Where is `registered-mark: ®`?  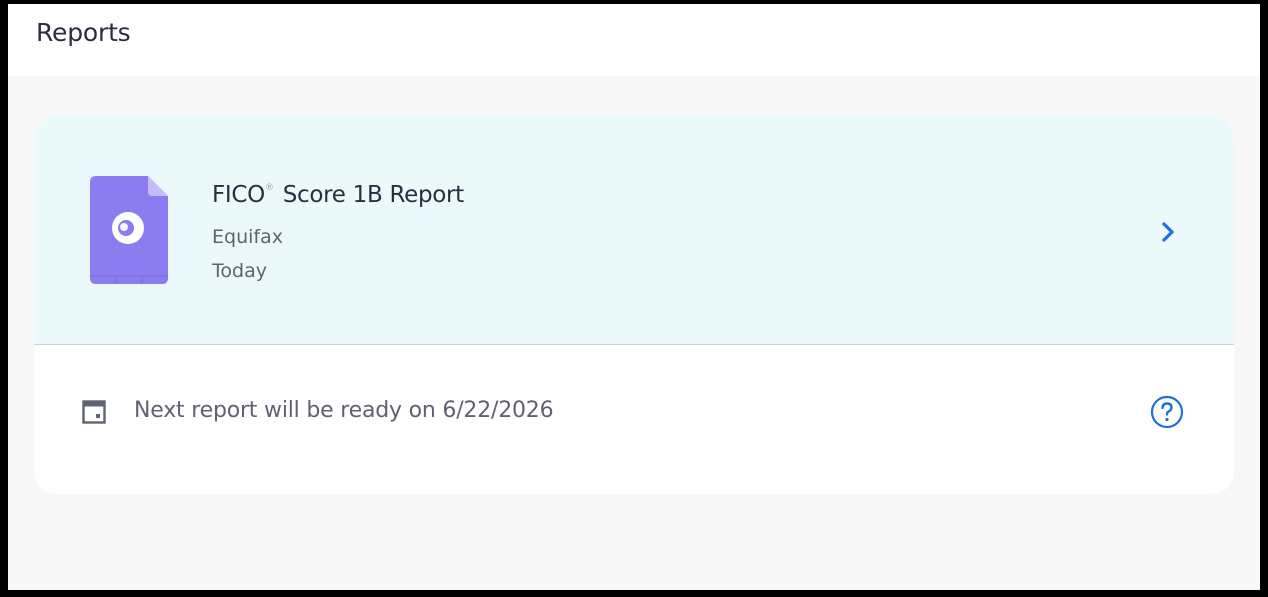
registered-mark: ® is located at coordinates (269, 188).